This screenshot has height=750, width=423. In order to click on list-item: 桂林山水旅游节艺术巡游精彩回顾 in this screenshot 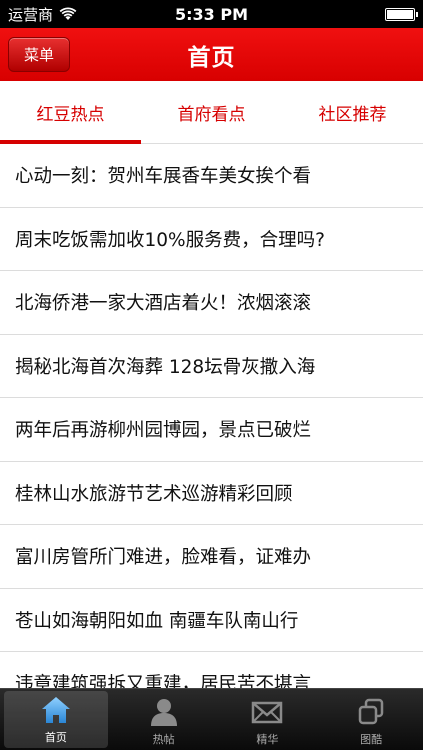, I will do `click(211, 493)`.